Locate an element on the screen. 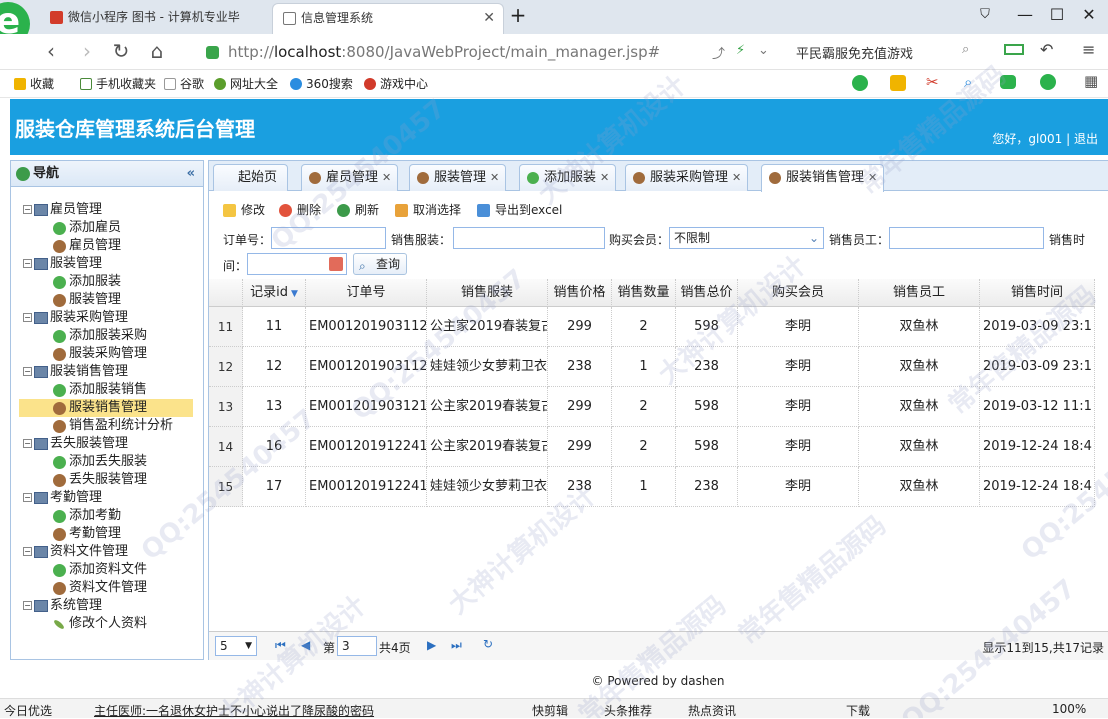 The width and height of the screenshot is (1108, 719). tree-group: − 雇员管理 is located at coordinates (62, 210).